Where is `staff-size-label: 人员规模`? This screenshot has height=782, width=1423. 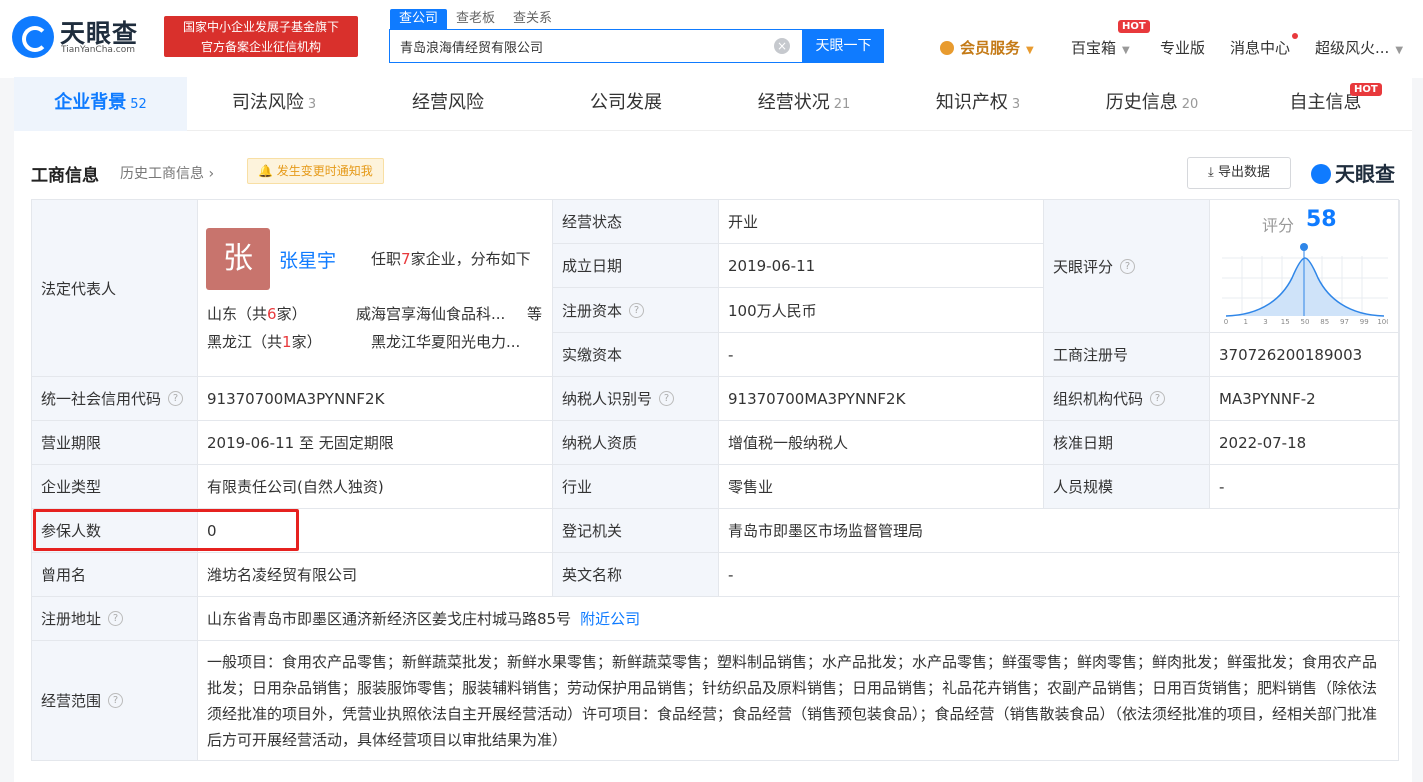 staff-size-label: 人员规模 is located at coordinates (1127, 487).